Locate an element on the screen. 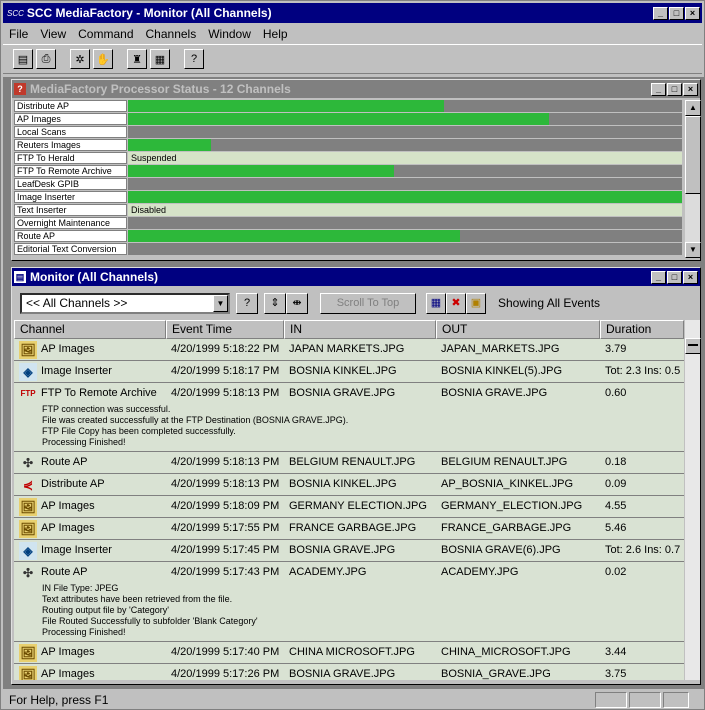  channel-status-row: Route AP is located at coordinates (348, 236).